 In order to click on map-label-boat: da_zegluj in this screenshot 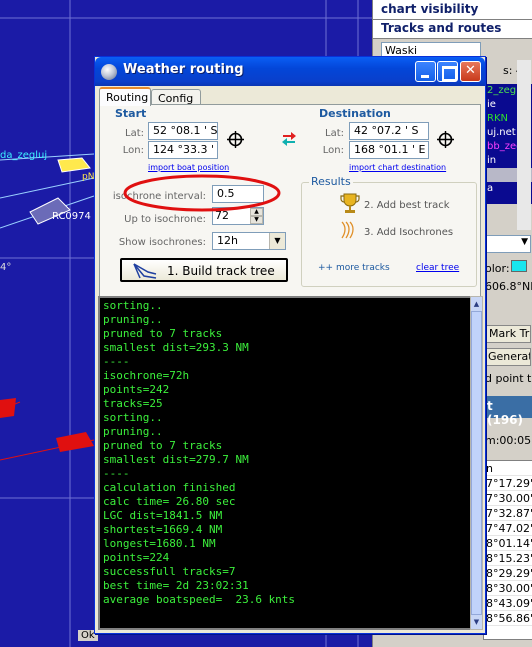, I will do `click(24, 155)`.